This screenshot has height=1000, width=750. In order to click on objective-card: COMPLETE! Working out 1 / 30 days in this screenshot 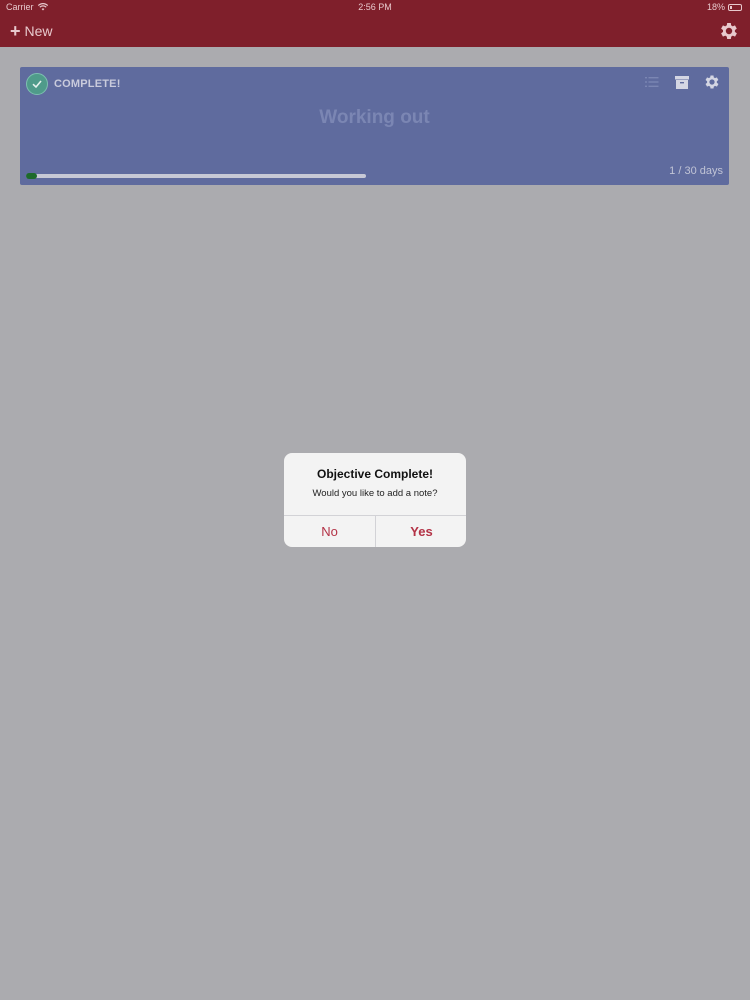, I will do `click(374, 126)`.